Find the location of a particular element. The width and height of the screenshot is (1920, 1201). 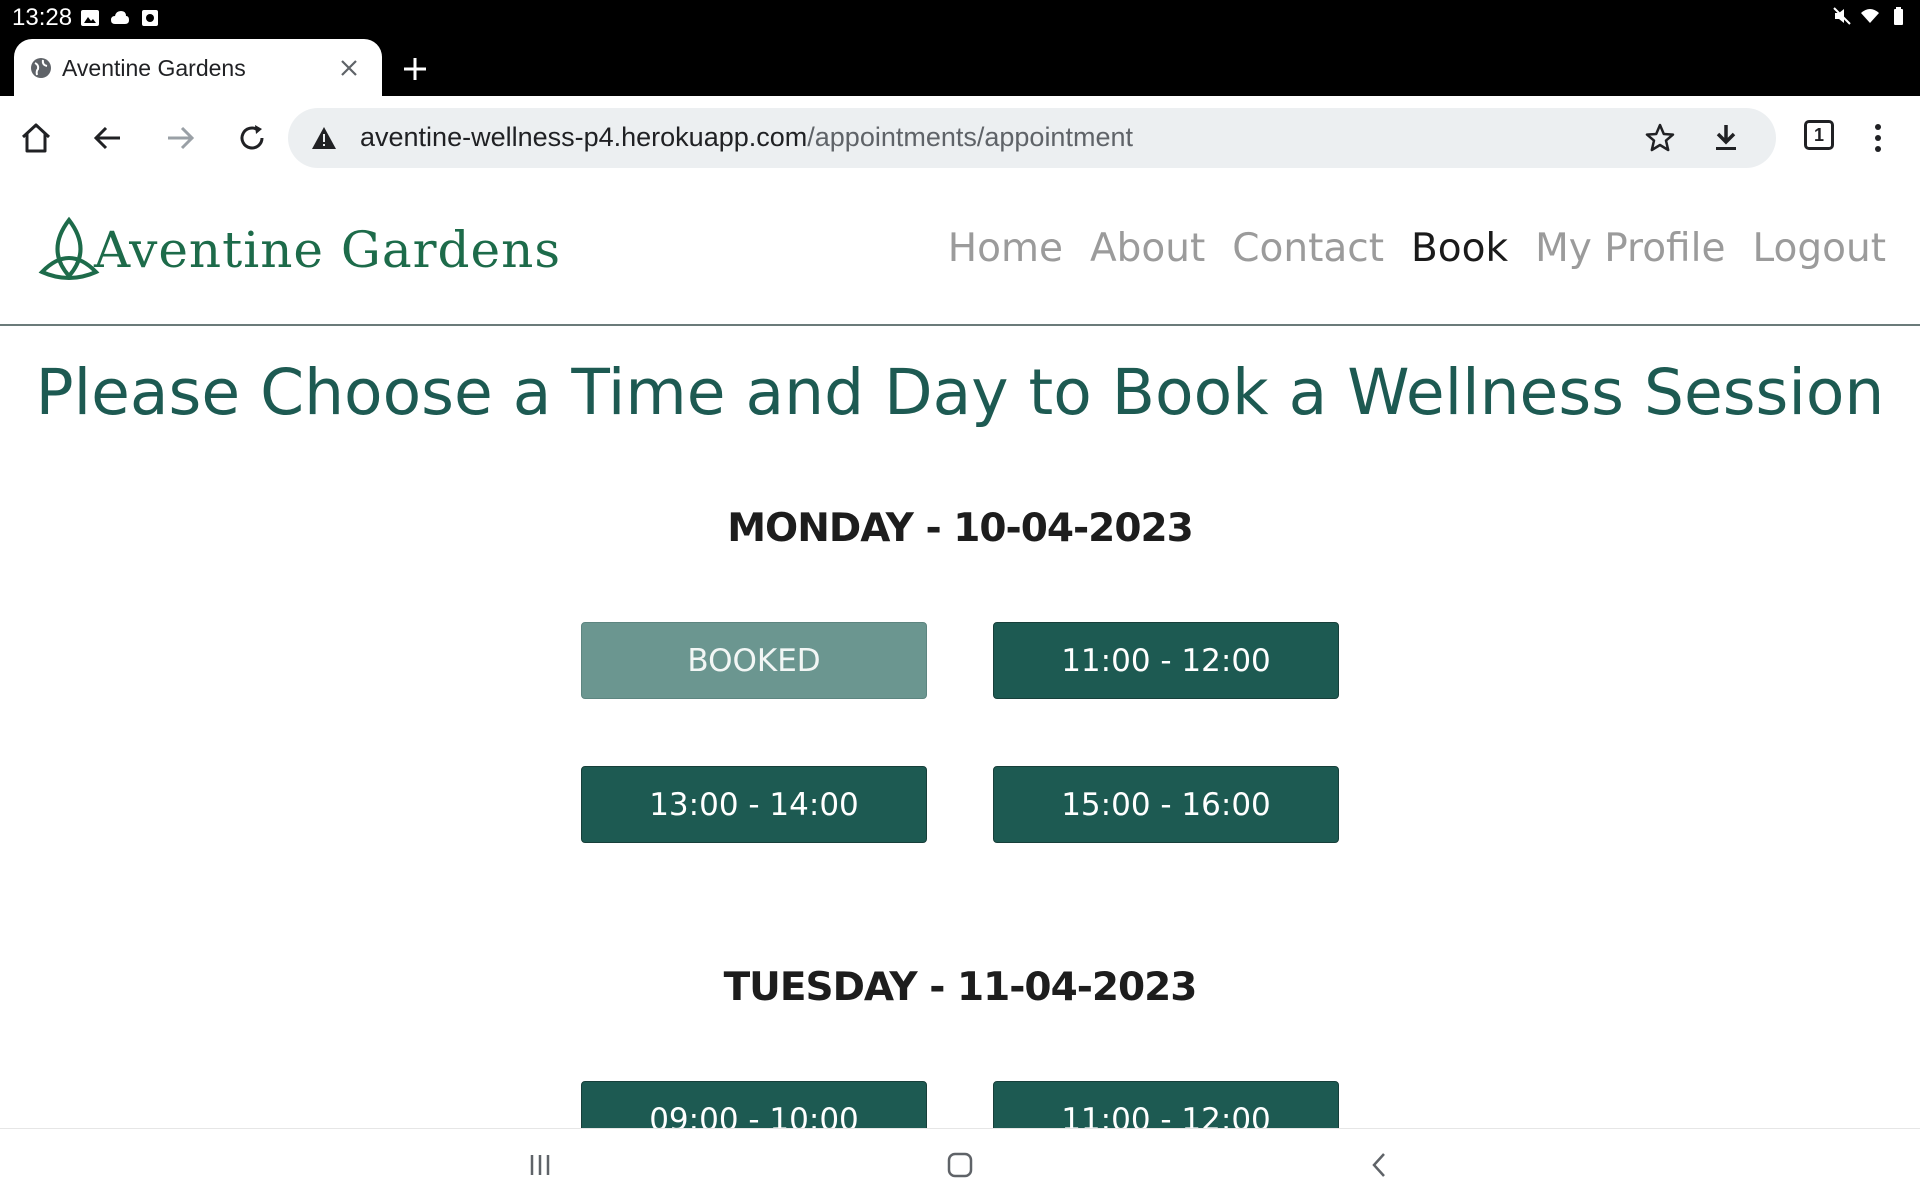

wifi-icon is located at coordinates (1870, 16).